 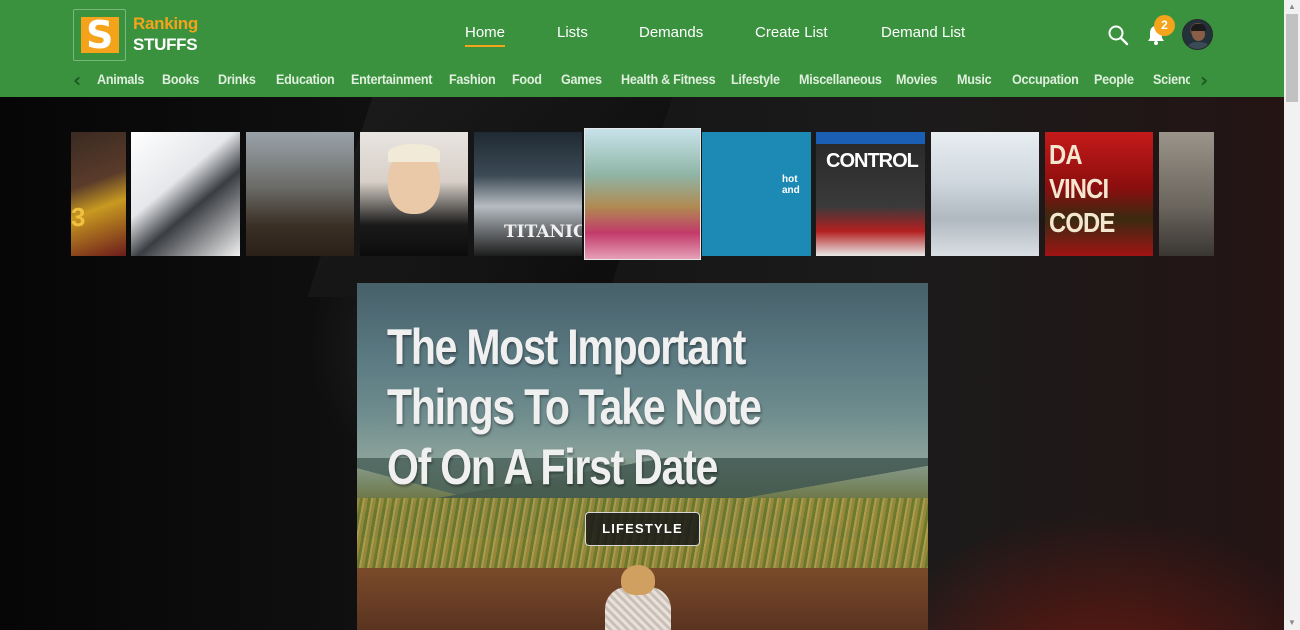 I want to click on hero-person, so click(x=638, y=597).